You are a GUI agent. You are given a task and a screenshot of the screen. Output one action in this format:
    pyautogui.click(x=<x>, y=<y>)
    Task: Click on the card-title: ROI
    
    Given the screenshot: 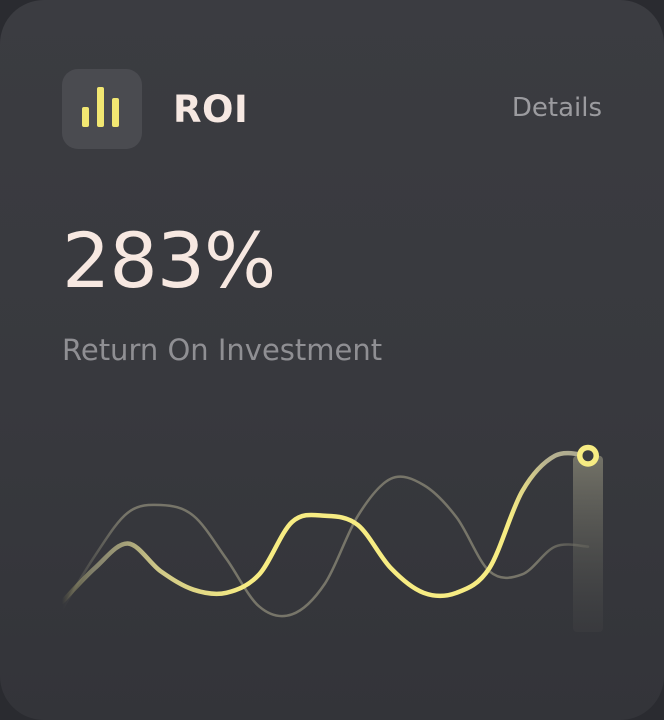 What is the action you would take?
    pyautogui.click(x=211, y=109)
    